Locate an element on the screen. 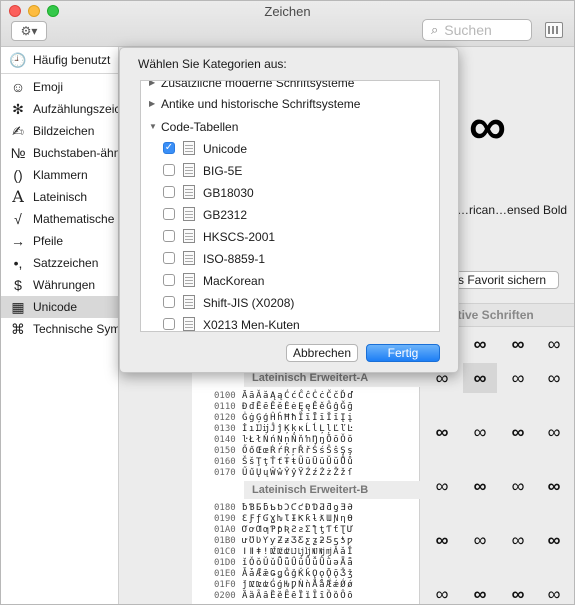 The image size is (575, 605). sidebar-item-label: Häufig benutzt is located at coordinates (72, 60).